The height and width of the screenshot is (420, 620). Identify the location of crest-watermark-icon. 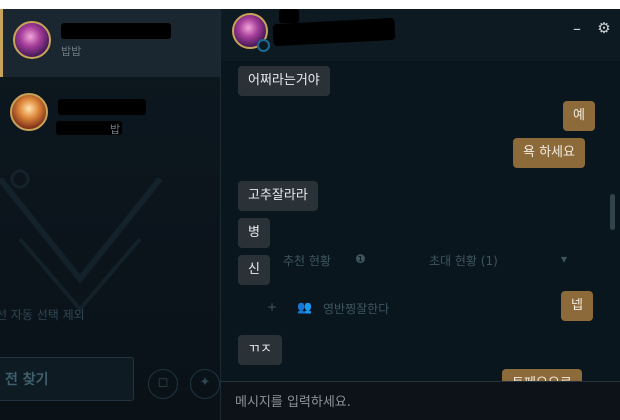
(81, 241).